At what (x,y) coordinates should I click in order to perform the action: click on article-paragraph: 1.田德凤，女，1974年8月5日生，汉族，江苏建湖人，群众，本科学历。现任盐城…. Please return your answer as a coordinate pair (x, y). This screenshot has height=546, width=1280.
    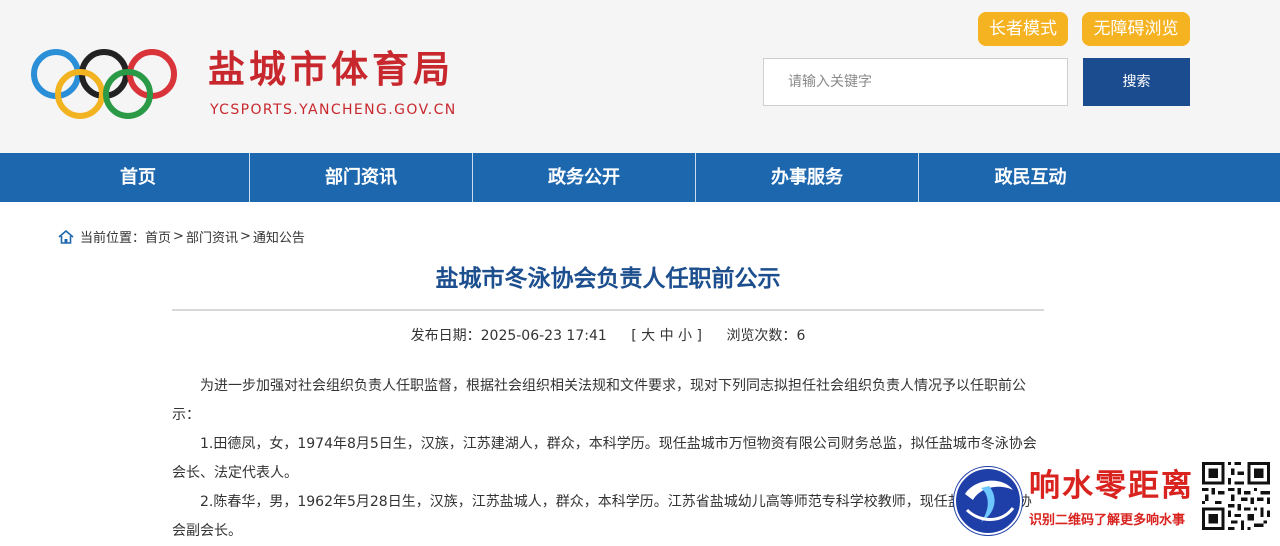
    Looking at the image, I should click on (604, 458).